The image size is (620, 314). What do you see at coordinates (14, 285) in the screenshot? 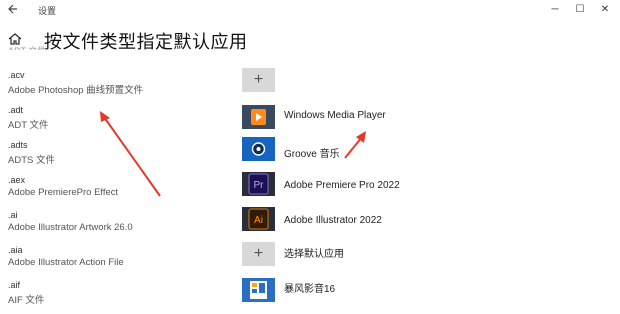
I see `file-extension: .aif` at bounding box center [14, 285].